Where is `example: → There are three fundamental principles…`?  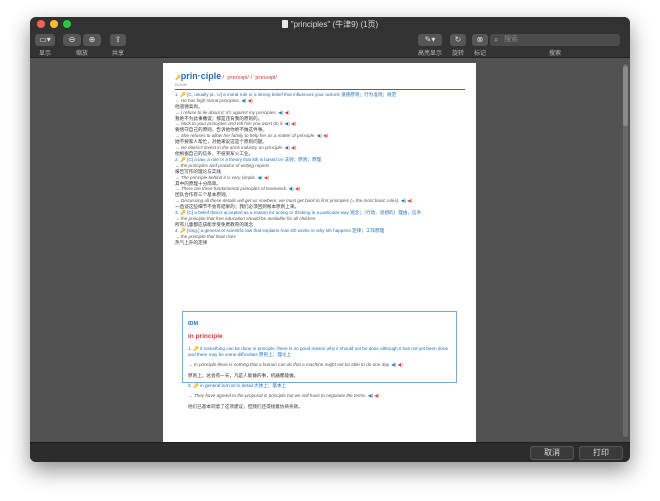
example: → There are three fundamental principles… is located at coordinates (231, 189).